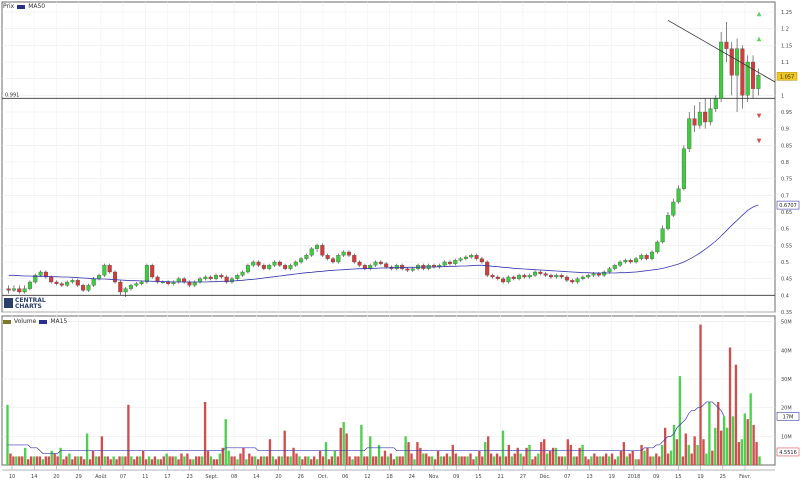 The image size is (806, 481). Describe the element at coordinates (786, 213) in the screenshot. I see `price-tick-label: 0.65` at that location.